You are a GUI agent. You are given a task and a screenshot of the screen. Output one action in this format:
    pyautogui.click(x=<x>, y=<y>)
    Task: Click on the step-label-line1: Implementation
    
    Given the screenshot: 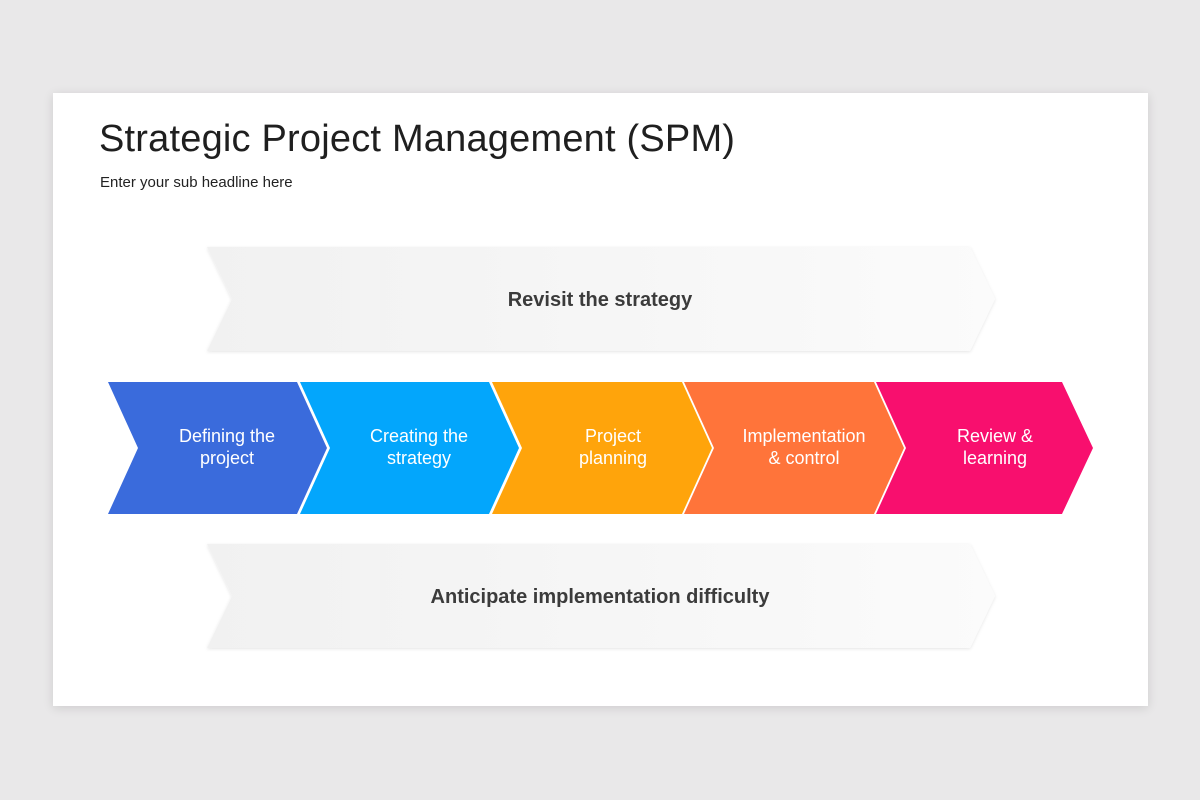 What is the action you would take?
    pyautogui.click(x=803, y=436)
    